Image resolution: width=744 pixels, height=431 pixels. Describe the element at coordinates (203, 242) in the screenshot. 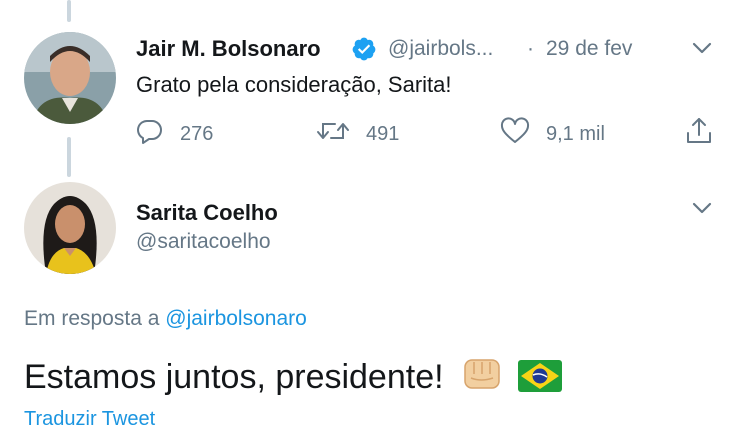

I see `author-handle: @saritacoelho` at that location.